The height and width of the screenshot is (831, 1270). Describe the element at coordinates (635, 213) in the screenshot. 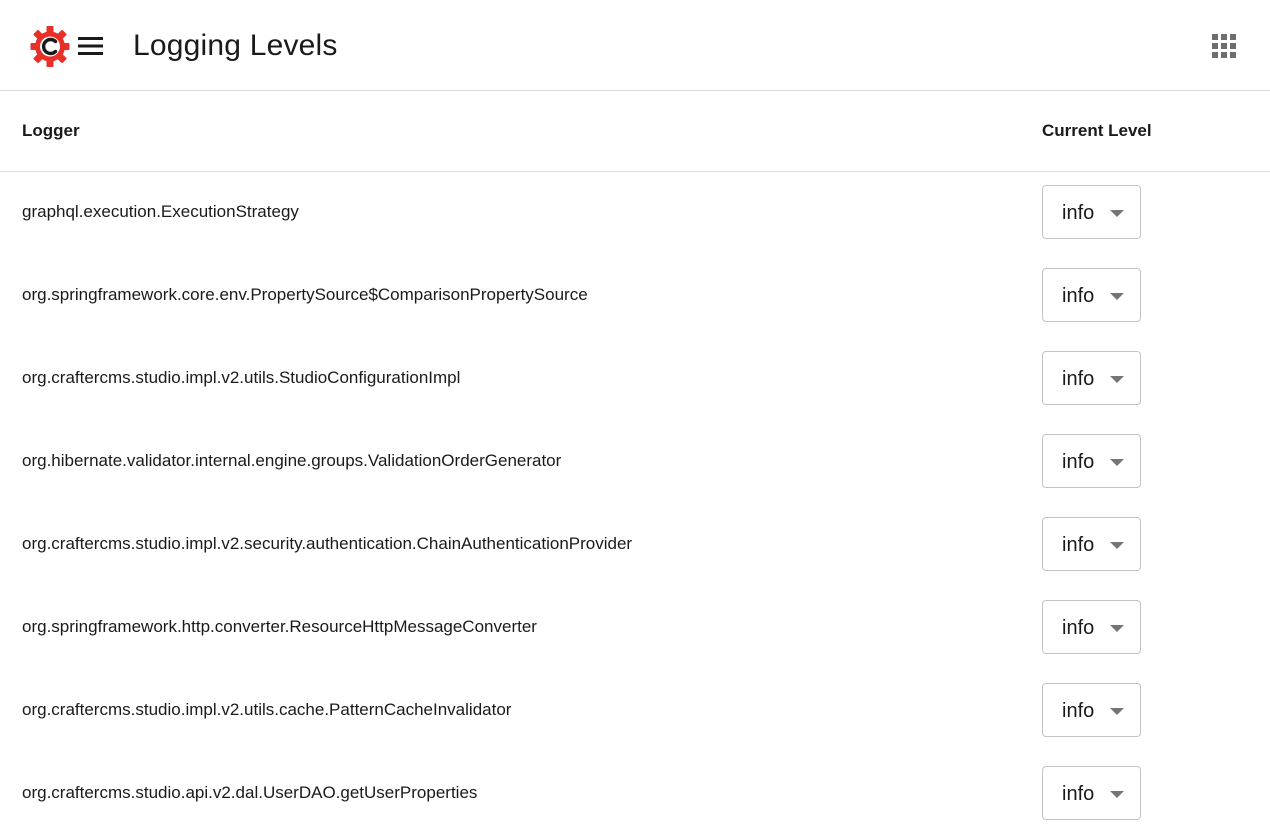

I see `table-row: graphql.execution.ExecutionStrategy info` at that location.